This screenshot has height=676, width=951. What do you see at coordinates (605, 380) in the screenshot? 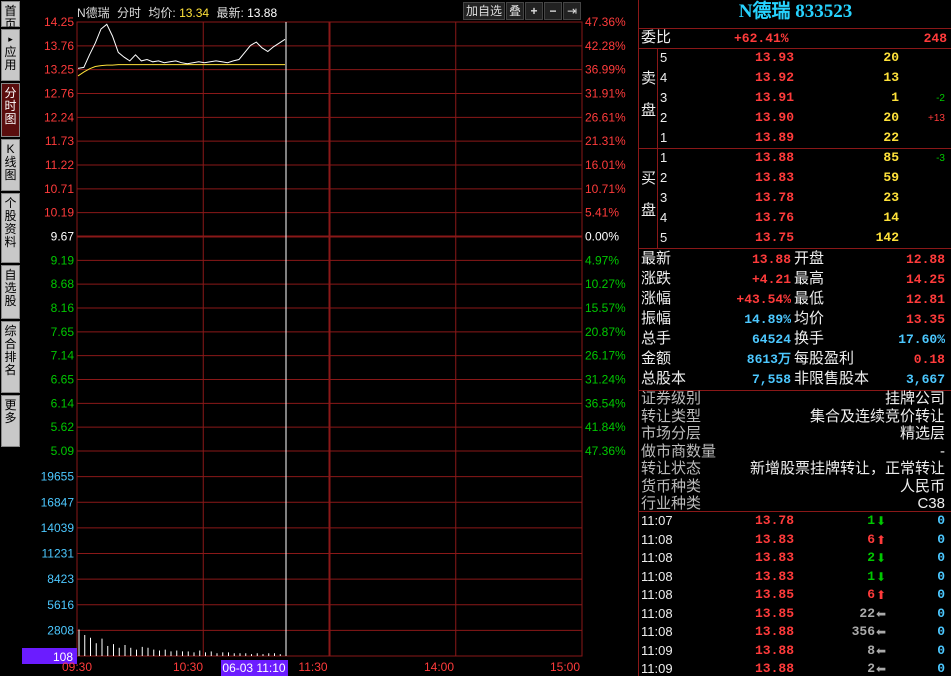
I see `pct-tick: 31.24%` at bounding box center [605, 380].